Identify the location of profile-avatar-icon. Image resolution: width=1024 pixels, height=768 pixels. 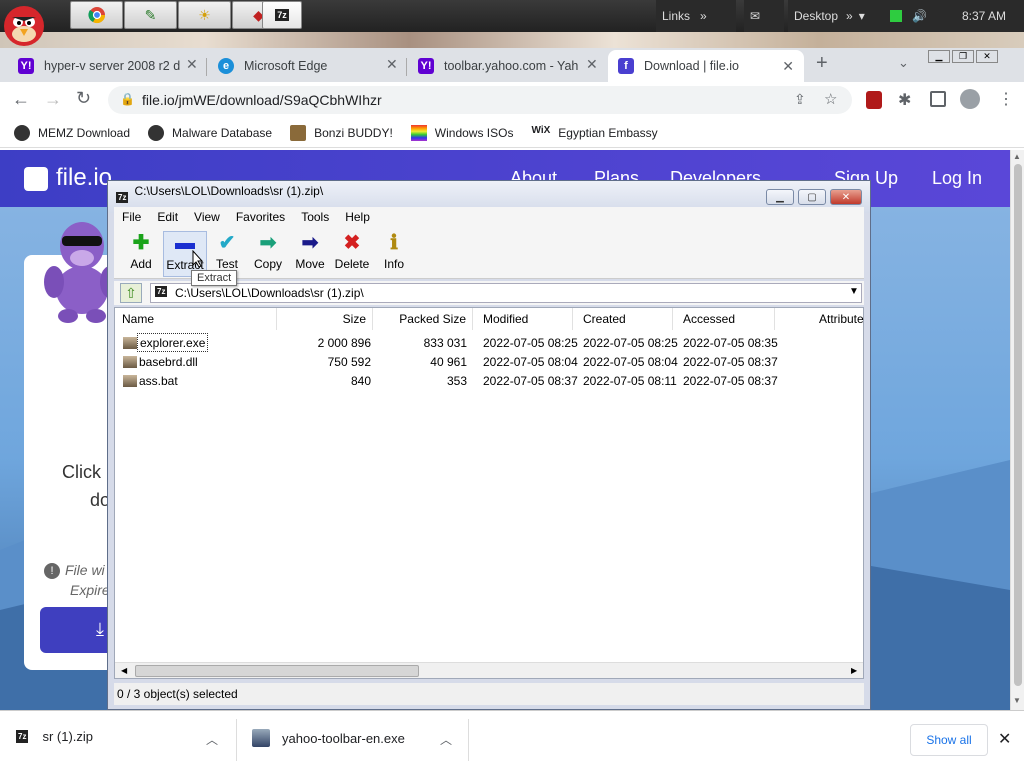
(970, 99).